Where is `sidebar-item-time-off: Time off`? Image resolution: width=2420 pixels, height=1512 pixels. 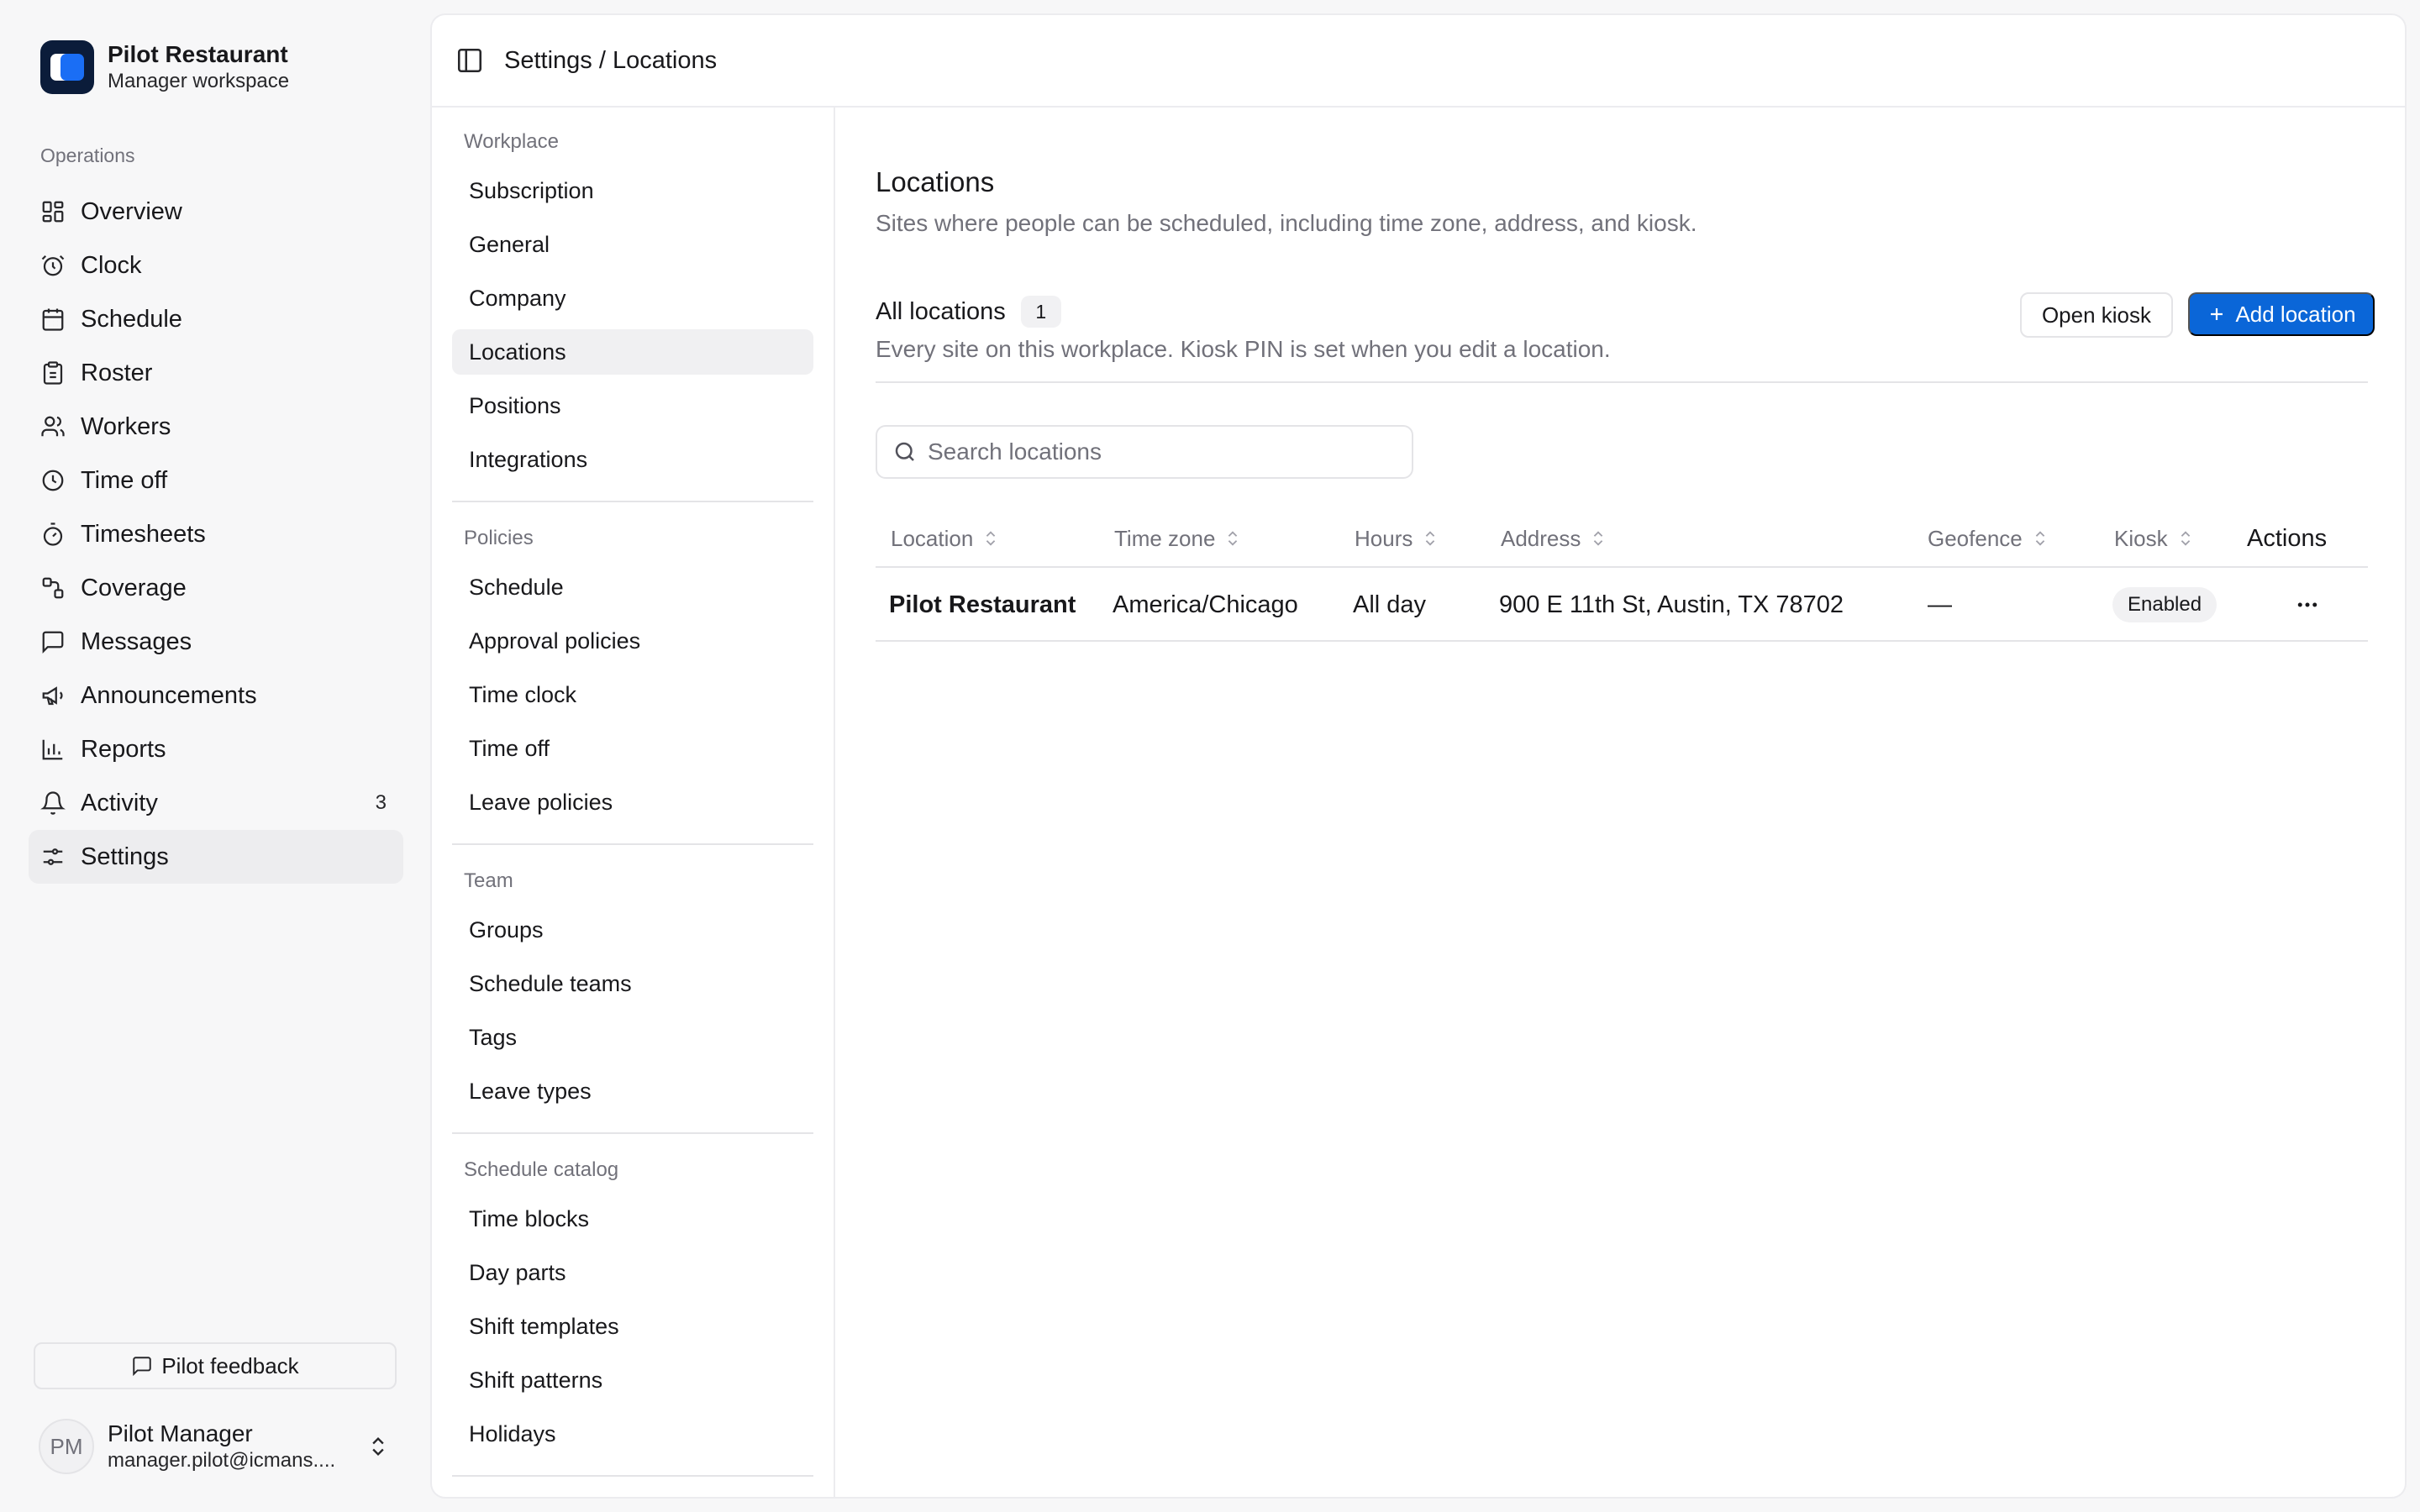 sidebar-item-time-off: Time off is located at coordinates (216, 480).